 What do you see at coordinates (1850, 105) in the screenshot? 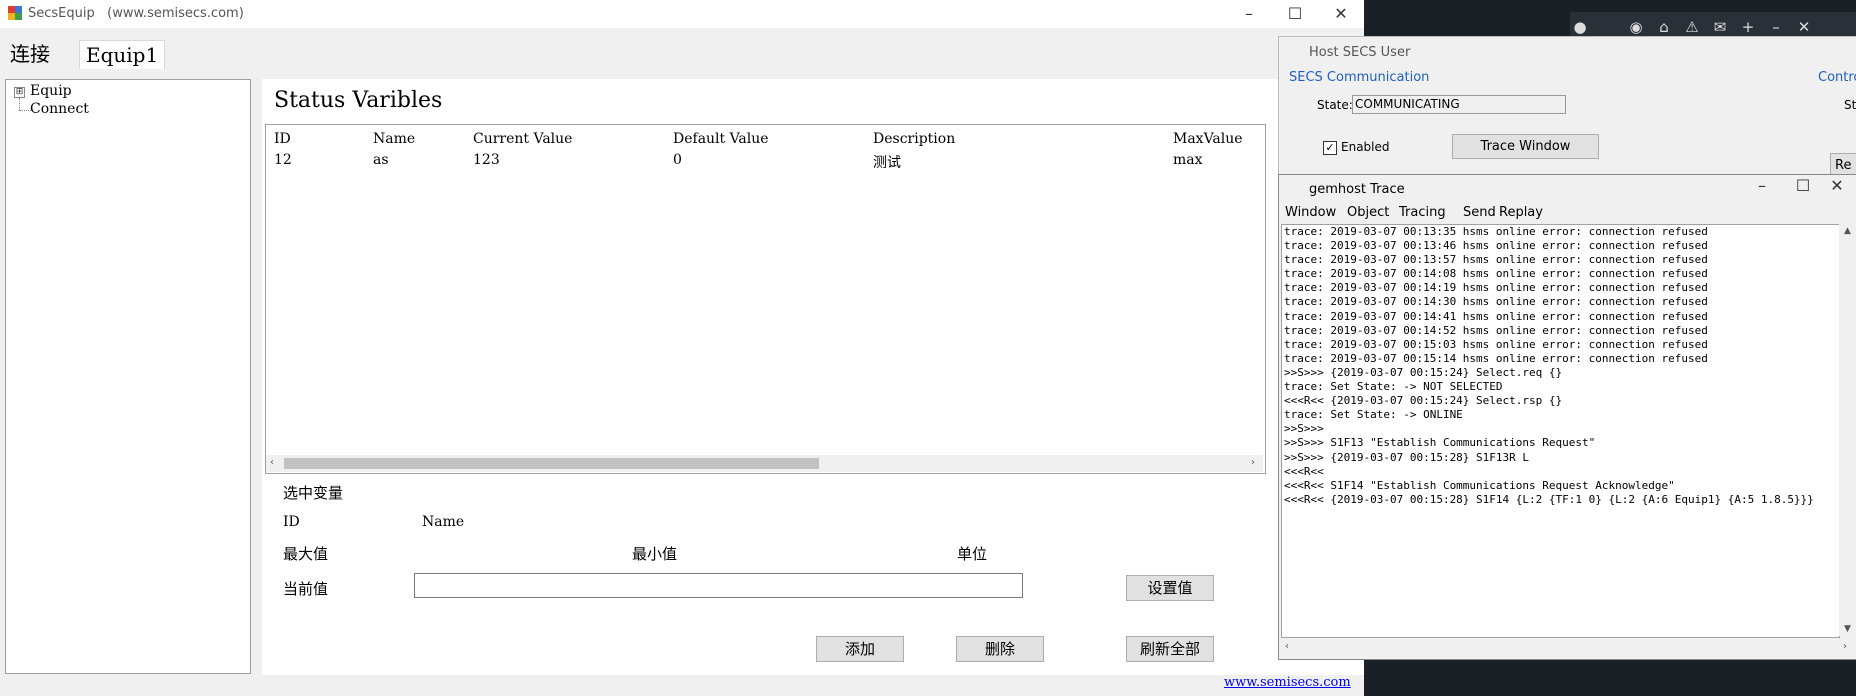
I see `control-state-label: St` at bounding box center [1850, 105].